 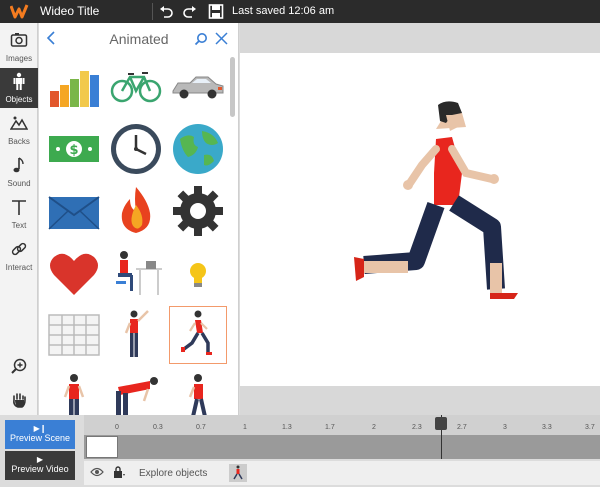 I want to click on person-icon, so click(x=19, y=81).